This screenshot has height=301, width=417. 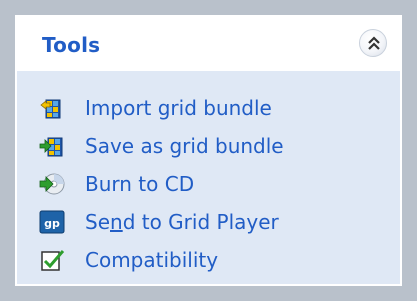 I want to click on import-bundle-icon, so click(x=52, y=108).